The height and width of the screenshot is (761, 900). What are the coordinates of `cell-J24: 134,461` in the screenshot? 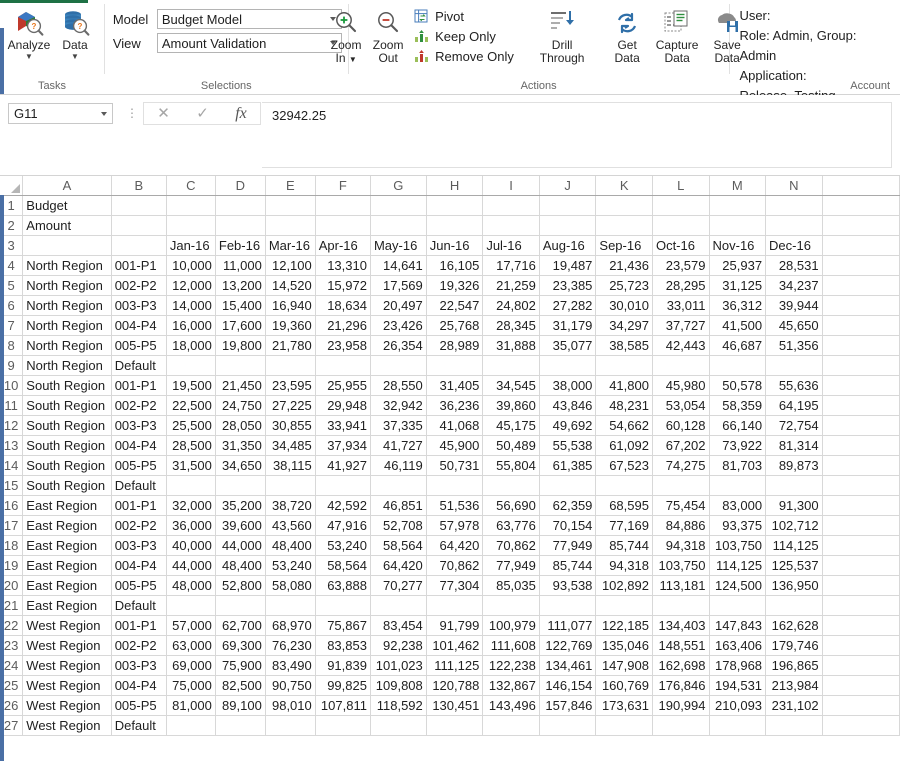 It's located at (568, 665).